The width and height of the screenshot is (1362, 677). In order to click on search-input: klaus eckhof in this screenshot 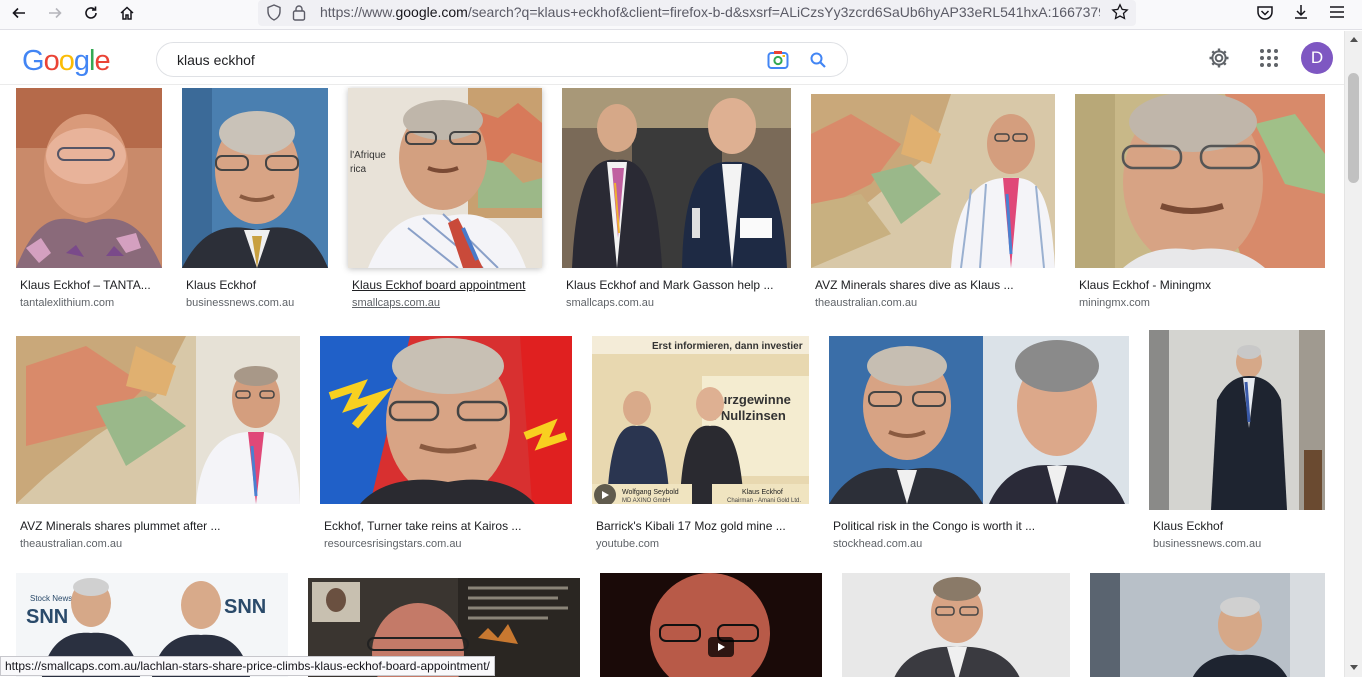, I will do `click(216, 60)`.